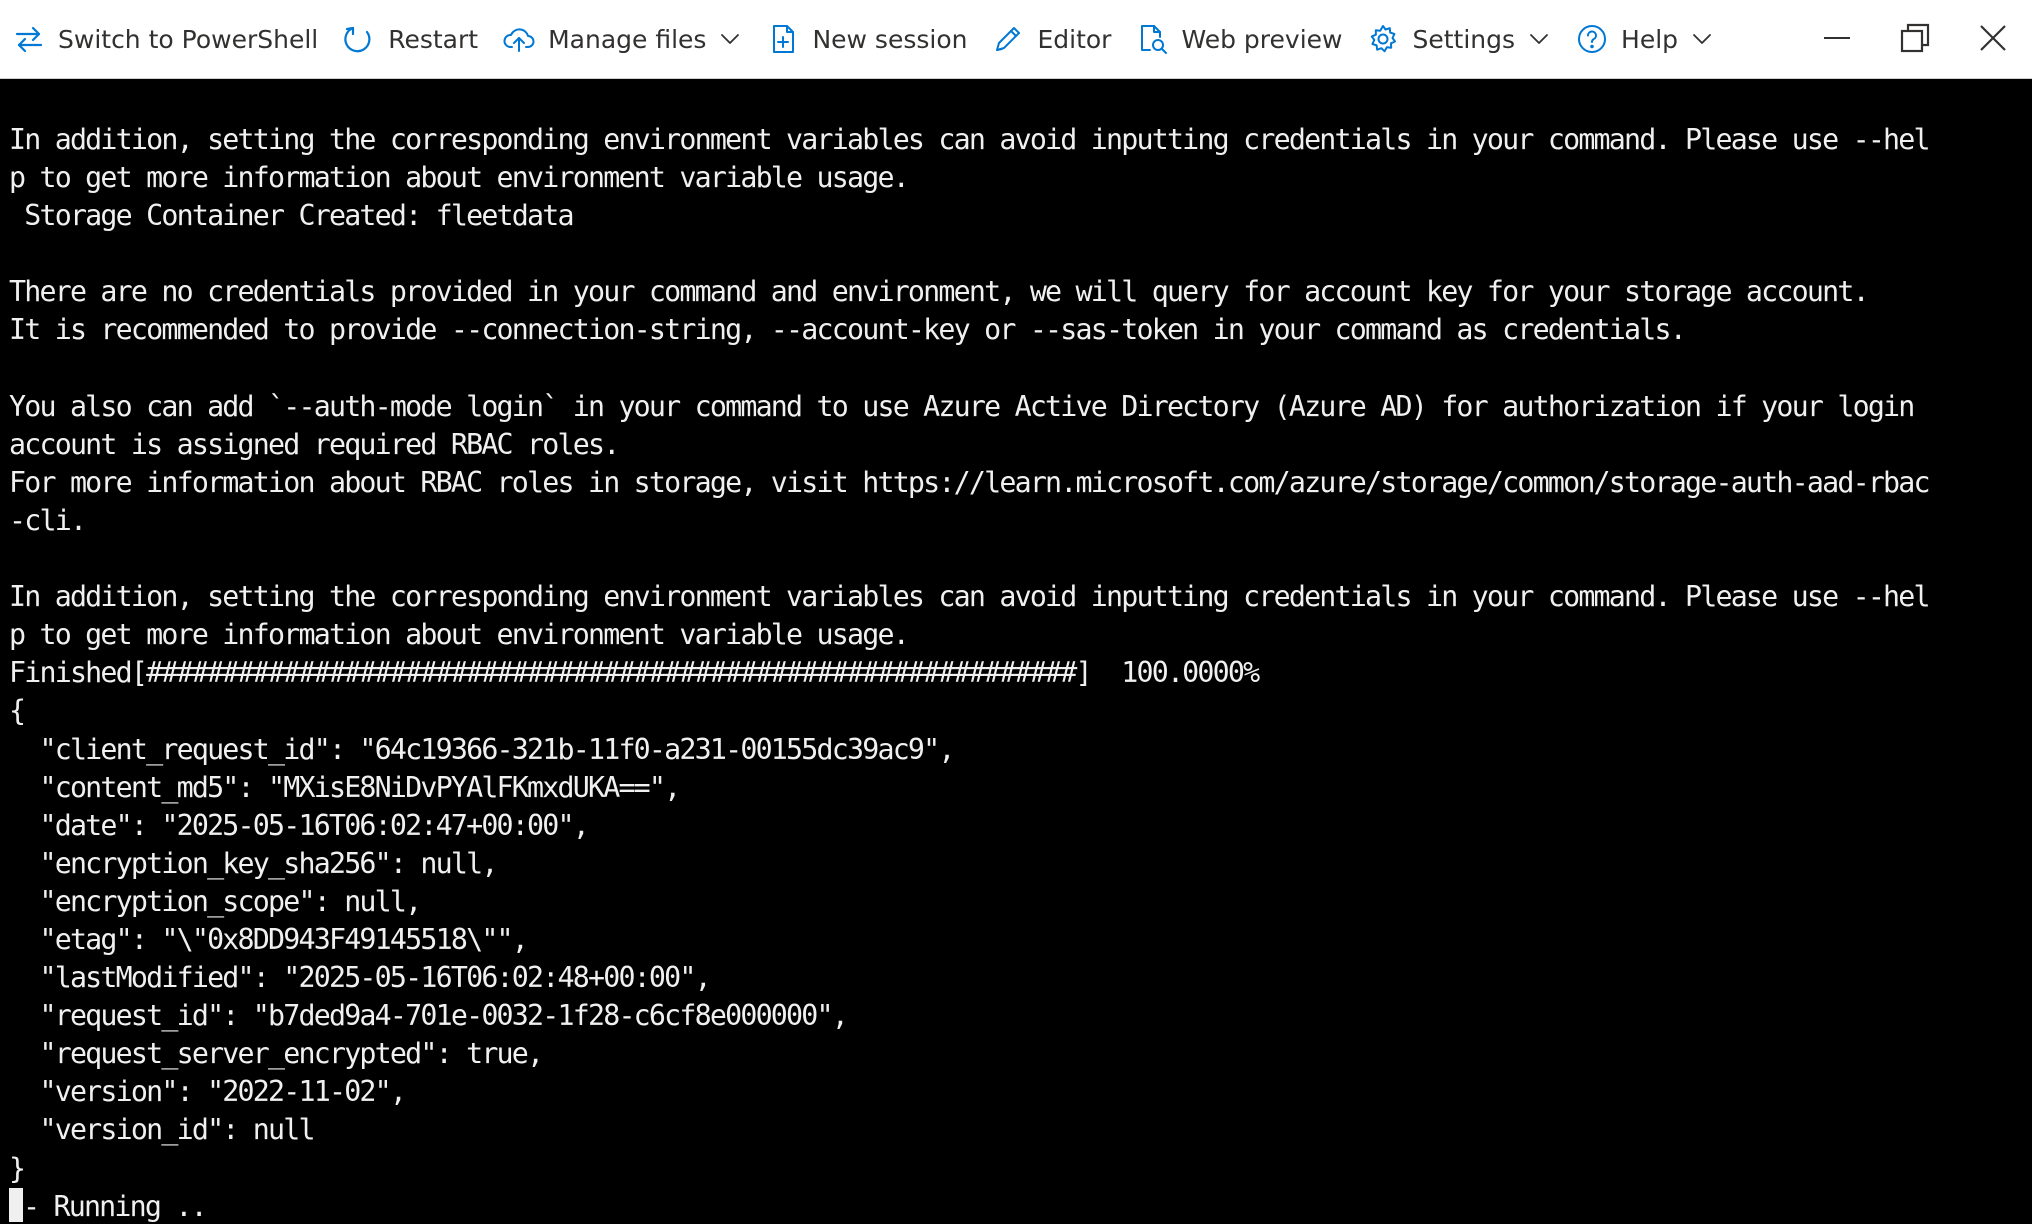 This screenshot has width=2032, height=1224. What do you see at coordinates (29, 39) in the screenshot?
I see `switch-arrows-icon` at bounding box center [29, 39].